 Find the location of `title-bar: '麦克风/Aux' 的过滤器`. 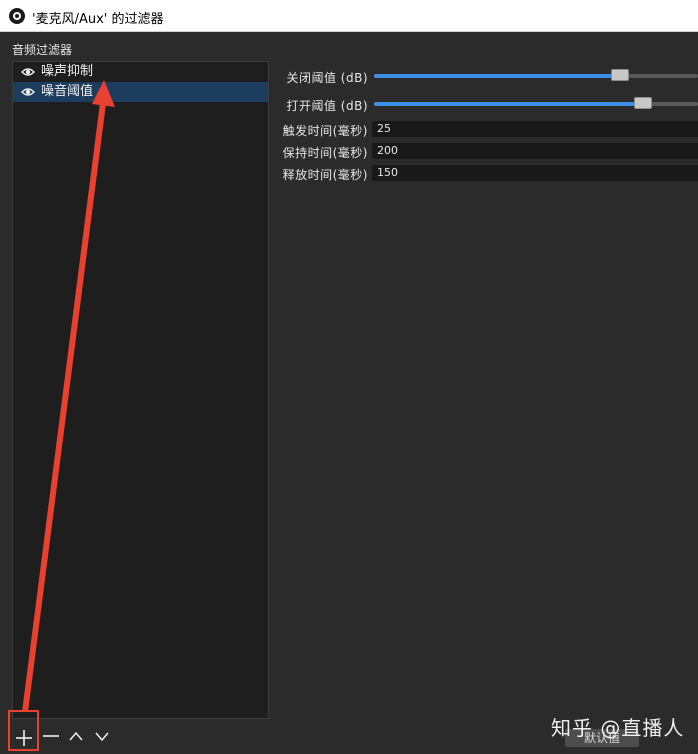

title-bar: '麦克风/Aux' 的过滤器 is located at coordinates (349, 16).